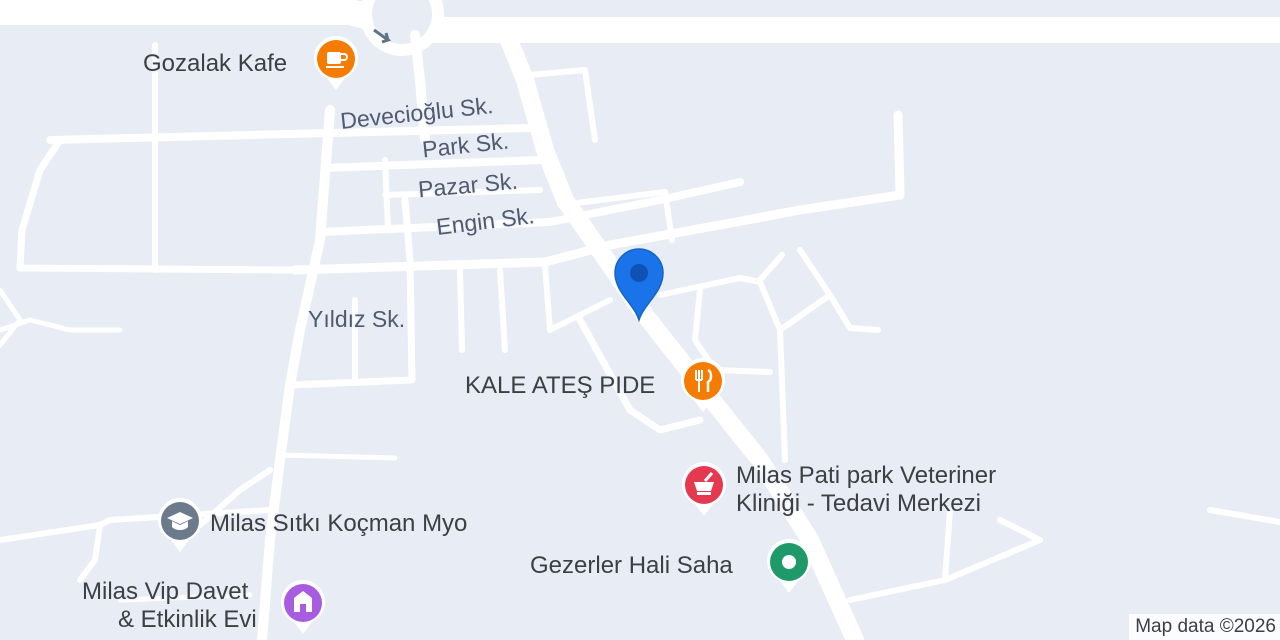  Describe the element at coordinates (631, 566) in the screenshot. I see `poi-label-gezerler-hali-saha: Gezerler Hali Saha` at that location.